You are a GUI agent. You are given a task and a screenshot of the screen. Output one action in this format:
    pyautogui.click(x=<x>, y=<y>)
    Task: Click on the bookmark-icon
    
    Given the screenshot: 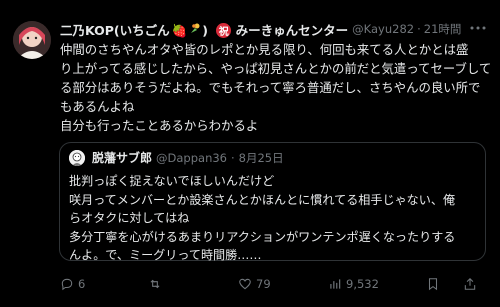 What is the action you would take?
    pyautogui.click(x=433, y=284)
    